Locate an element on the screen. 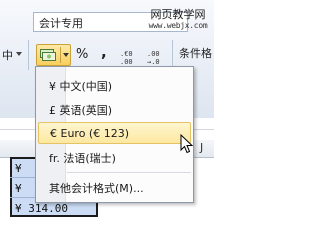 The image size is (320, 240). split-divider is located at coordinates (60, 55).